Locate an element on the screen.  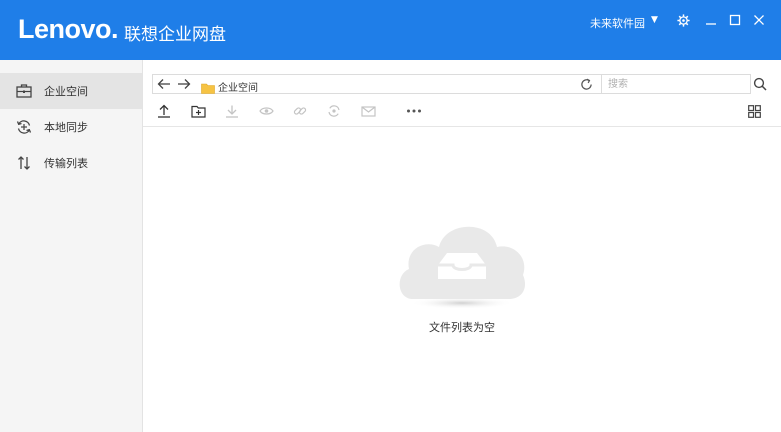
back-arrow-icon is located at coordinates (164, 84).